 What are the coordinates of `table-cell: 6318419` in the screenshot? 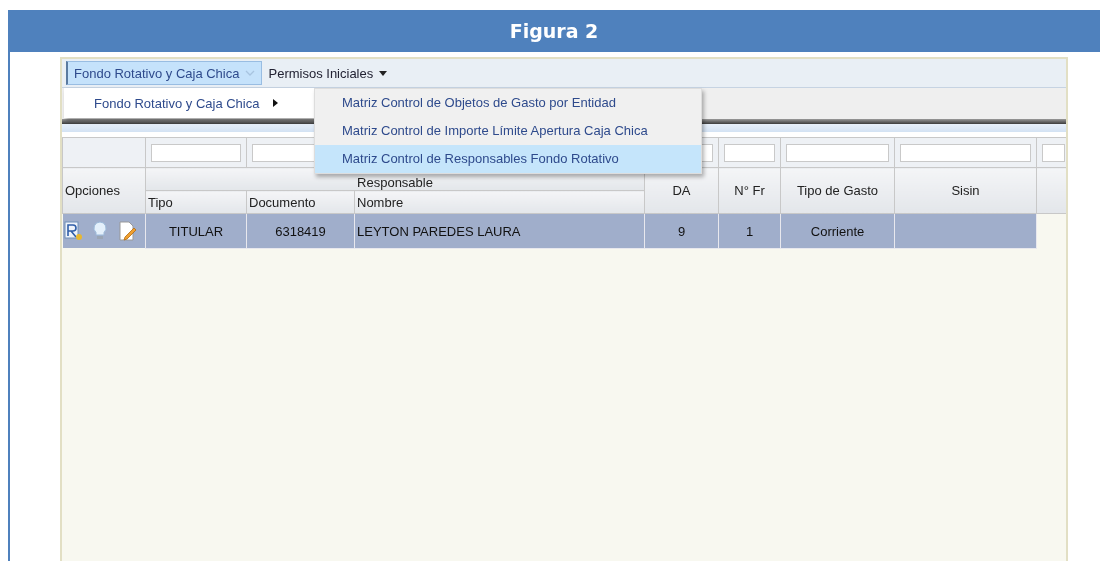 It's located at (300, 231).